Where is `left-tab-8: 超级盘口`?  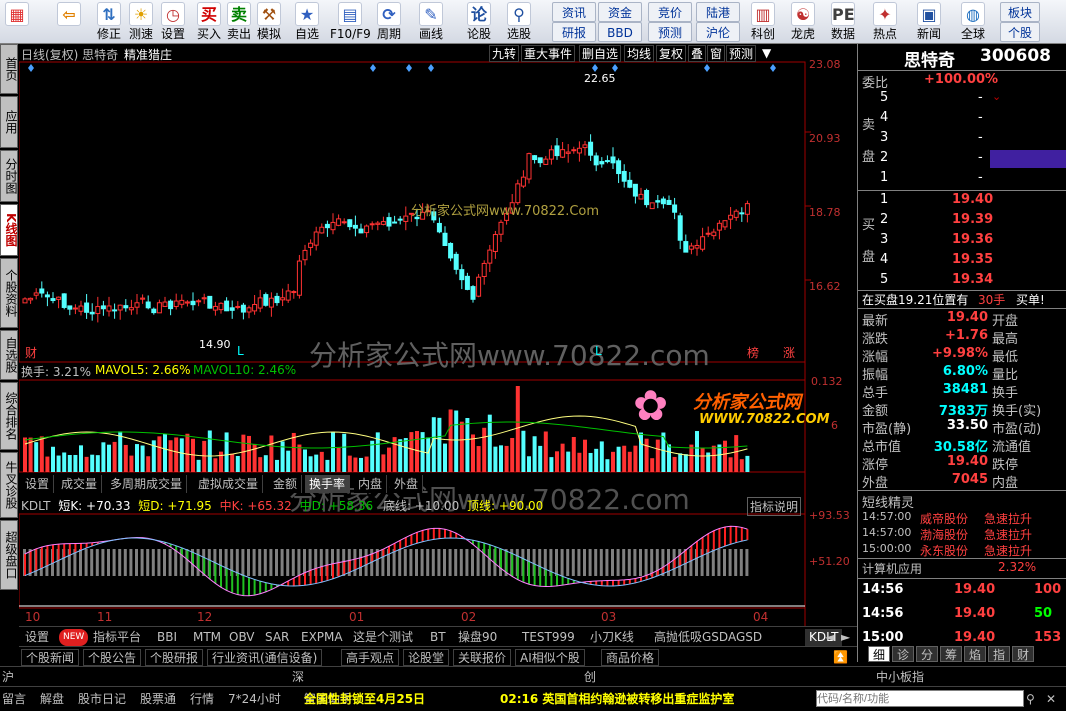 left-tab-8: 超级盘口 is located at coordinates (9, 555).